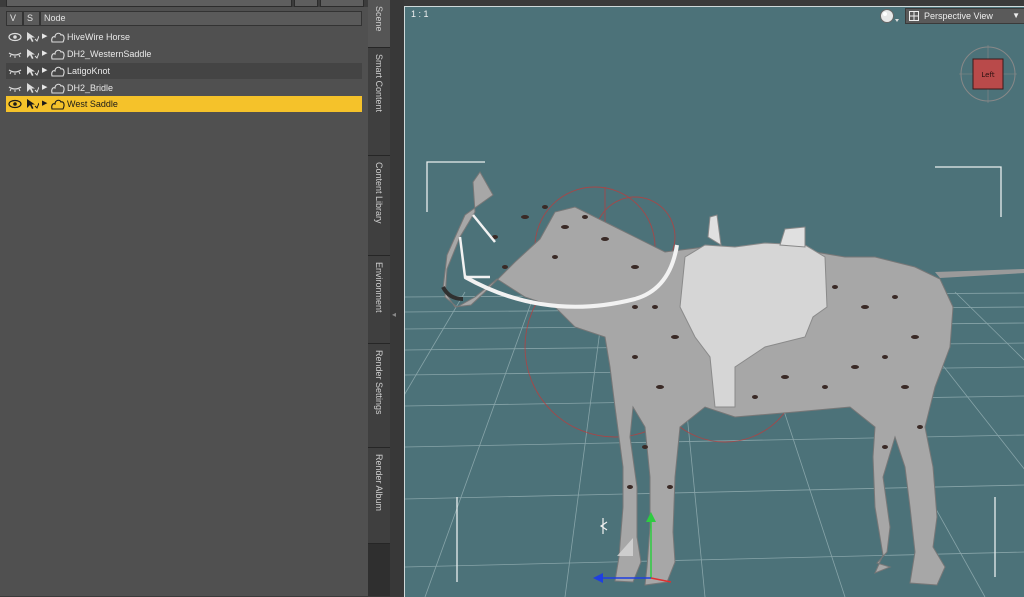 The image size is (1024, 597). What do you see at coordinates (109, 54) in the screenshot?
I see `node-label: DH2_WesternSaddle` at bounding box center [109, 54].